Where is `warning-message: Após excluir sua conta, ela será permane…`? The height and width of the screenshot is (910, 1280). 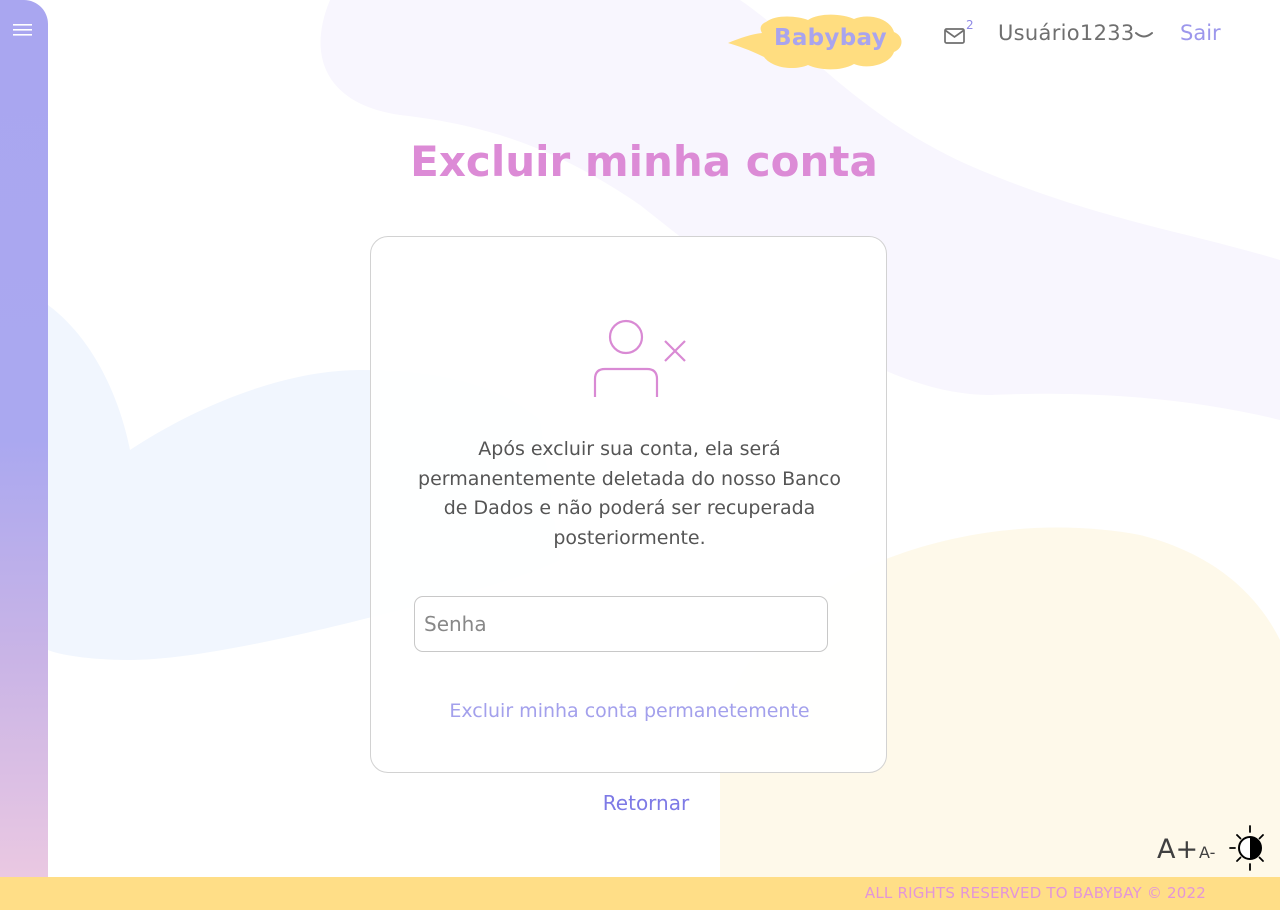
warning-message: Após excluir sua conta, ela será permane… is located at coordinates (629, 493).